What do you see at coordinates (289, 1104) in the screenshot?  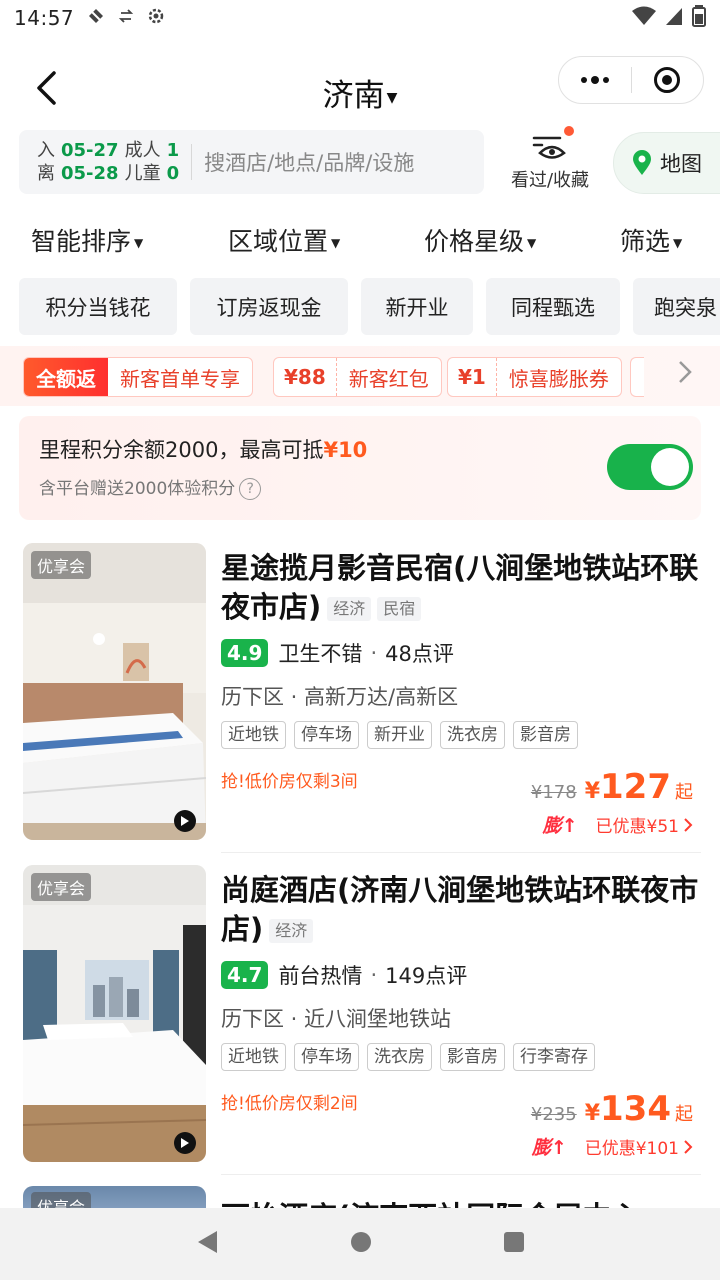 I see `urgency-text: 抢!低价房仅剩2间` at bounding box center [289, 1104].